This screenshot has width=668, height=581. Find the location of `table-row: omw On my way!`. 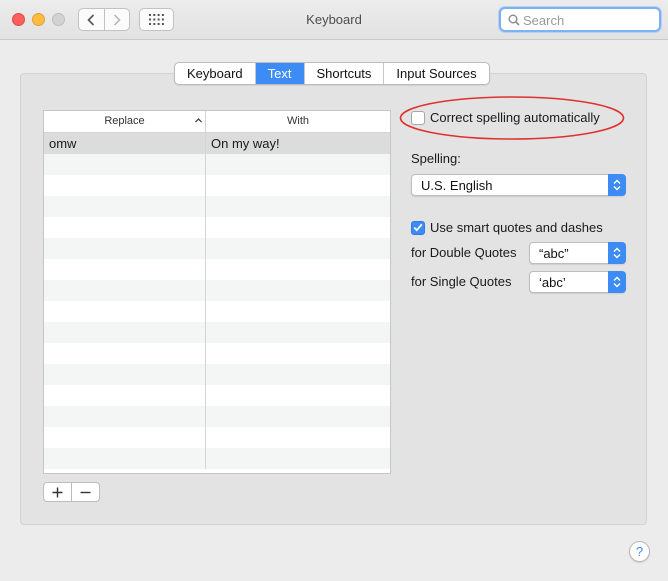

table-row: omw On my way! is located at coordinates (217, 143).